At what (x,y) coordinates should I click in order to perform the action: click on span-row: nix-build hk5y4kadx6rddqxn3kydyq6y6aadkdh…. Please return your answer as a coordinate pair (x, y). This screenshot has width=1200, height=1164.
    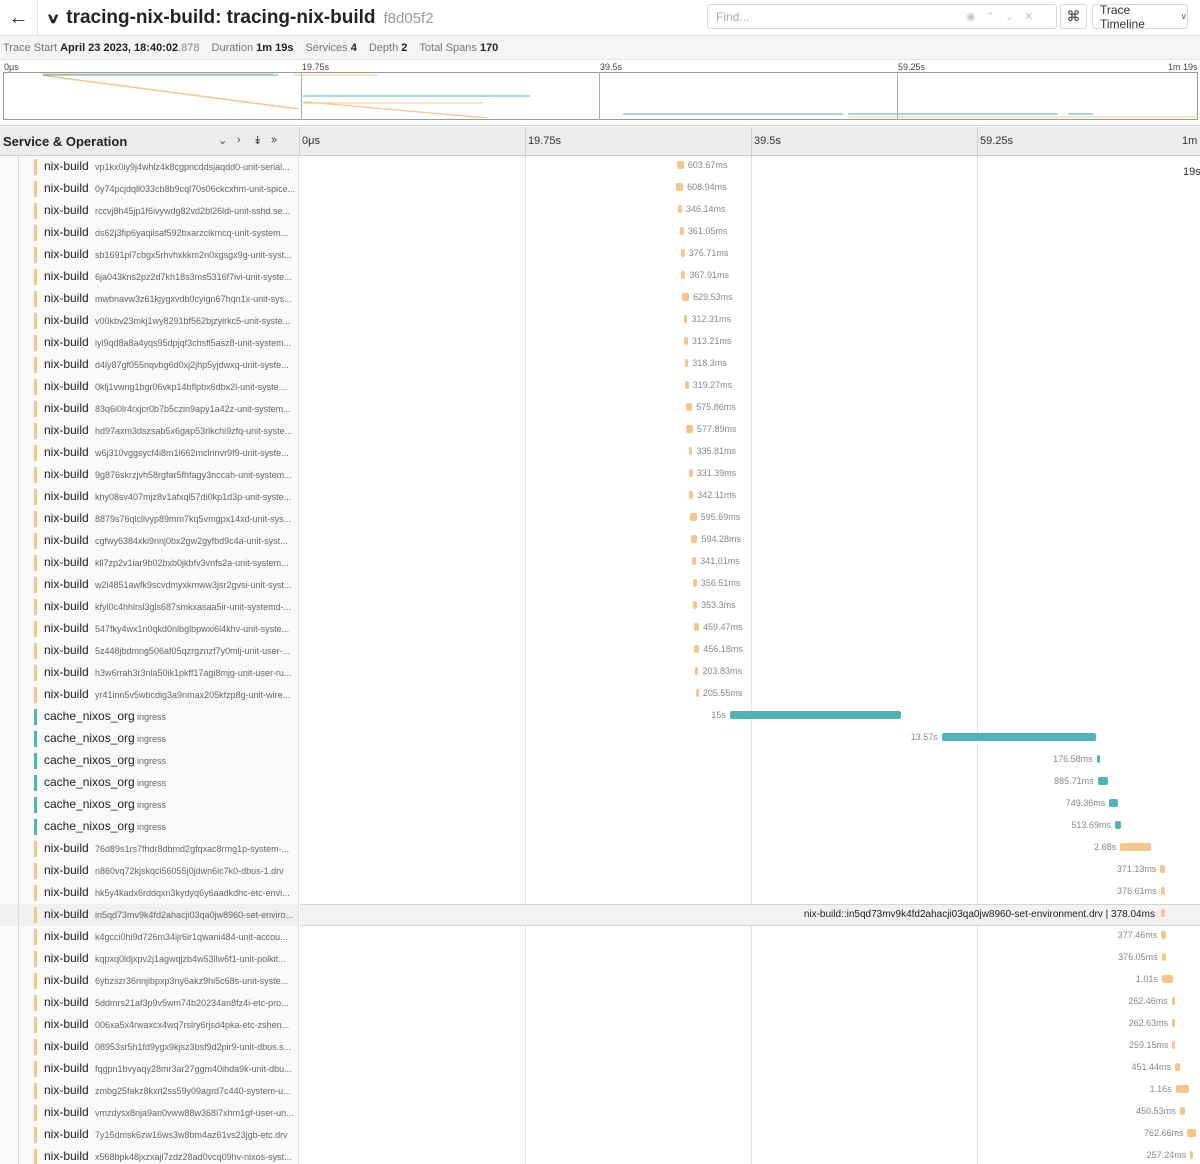
    Looking at the image, I should click on (600, 893).